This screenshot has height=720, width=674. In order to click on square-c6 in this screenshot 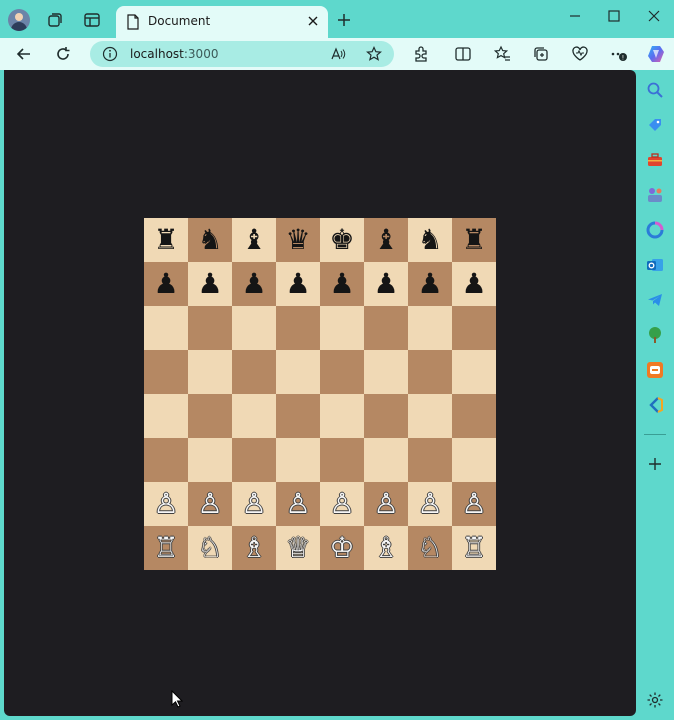, I will do `click(254, 328)`.